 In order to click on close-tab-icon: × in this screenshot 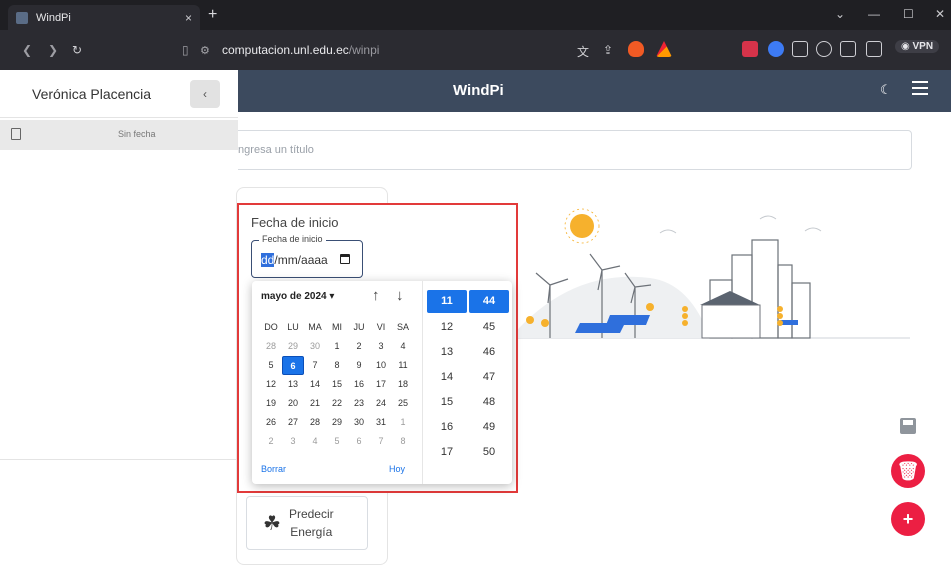, I will do `click(188, 18)`.